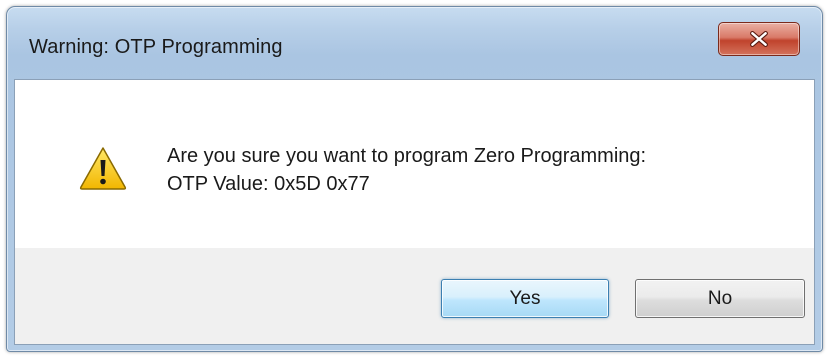 The width and height of the screenshot is (831, 358). Describe the element at coordinates (156, 47) in the screenshot. I see `window-title: Warning: OTP Programming` at that location.